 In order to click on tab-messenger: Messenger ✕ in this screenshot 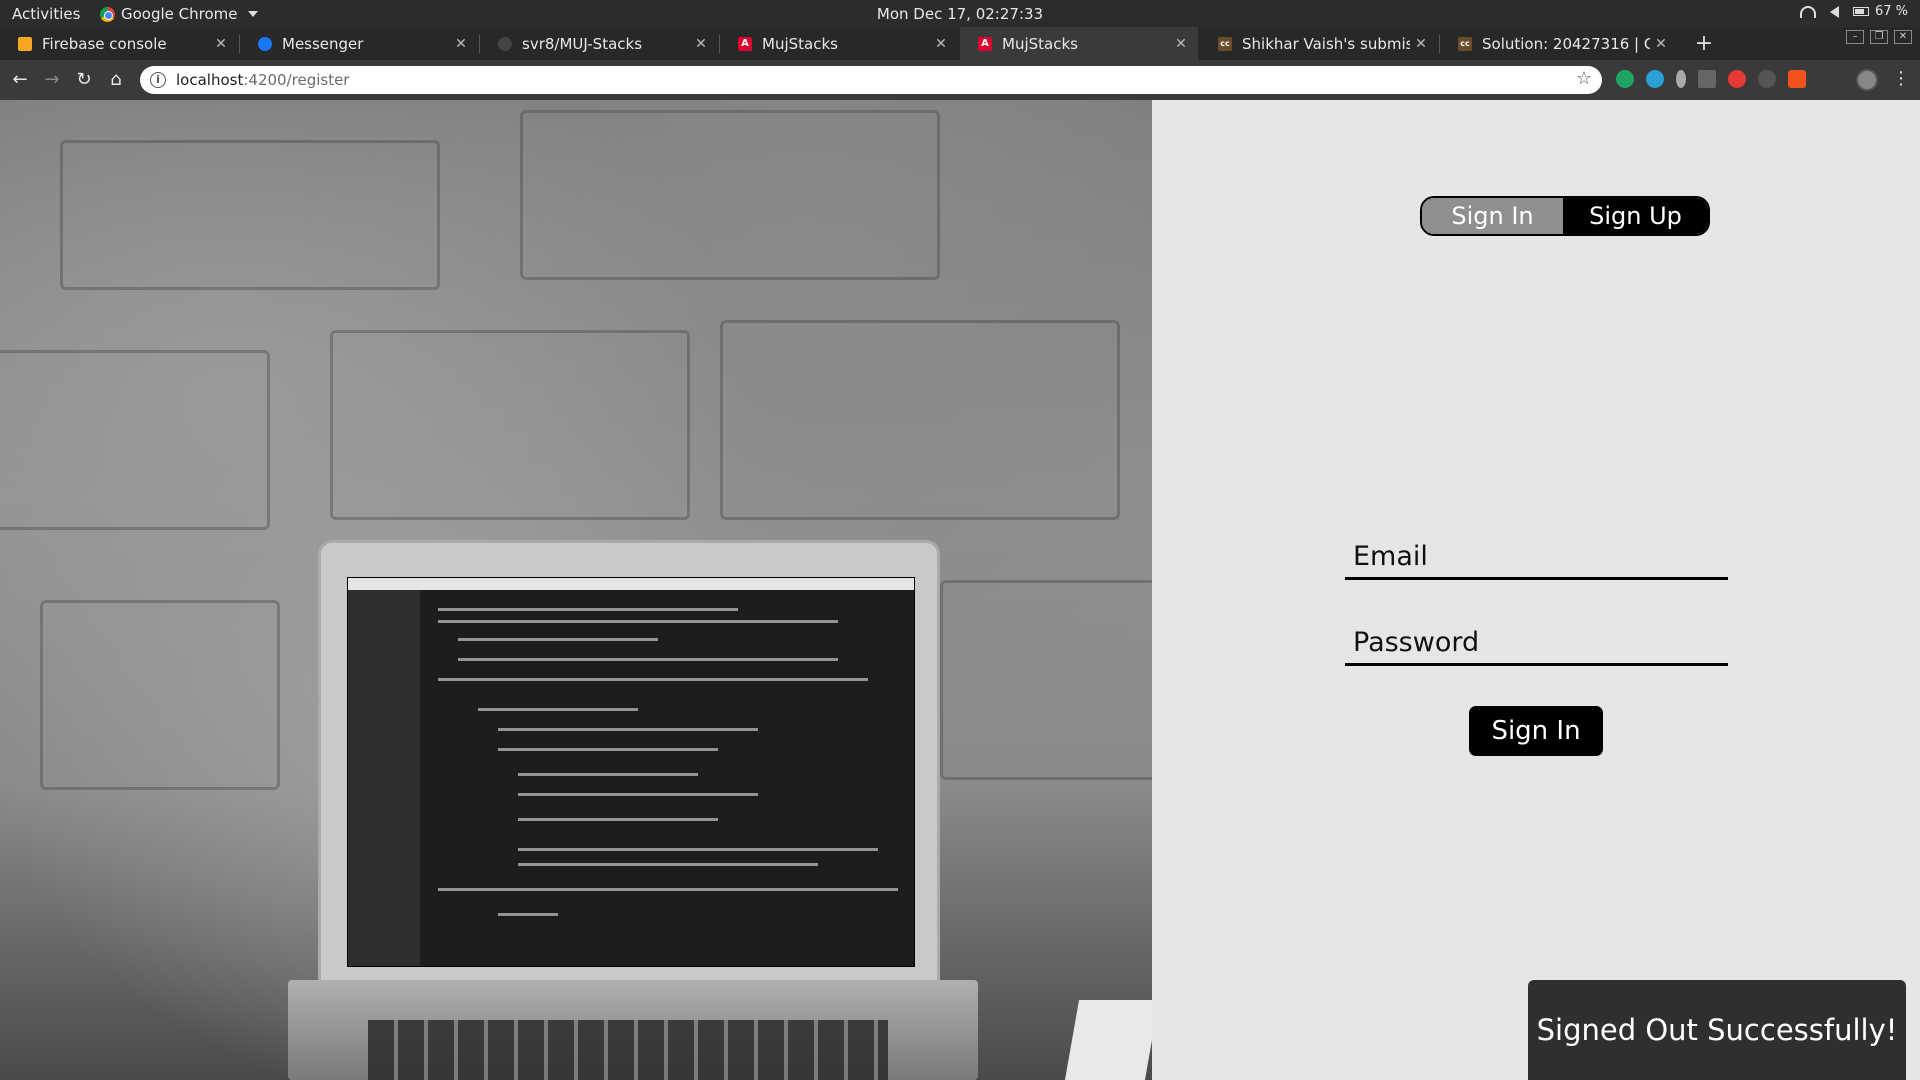, I will do `click(359, 43)`.